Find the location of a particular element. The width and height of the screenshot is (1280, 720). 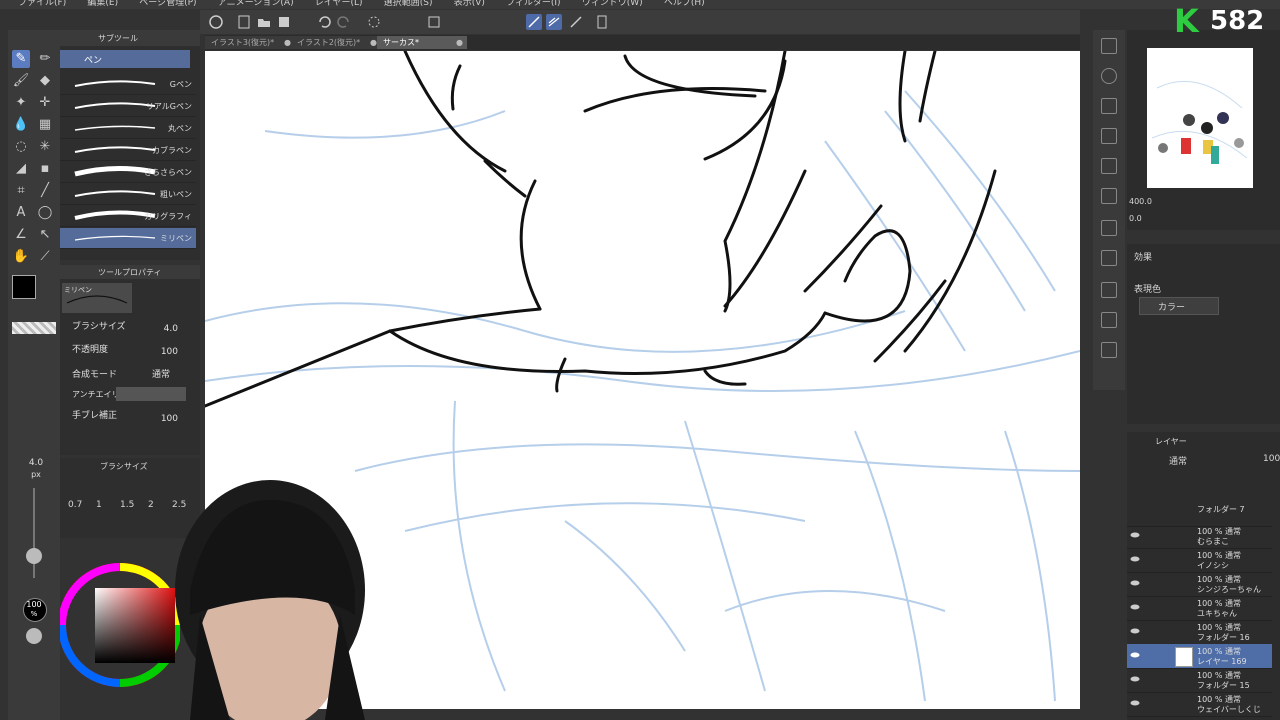

menu-animation: アニメーション(A) is located at coordinates (256, 4).